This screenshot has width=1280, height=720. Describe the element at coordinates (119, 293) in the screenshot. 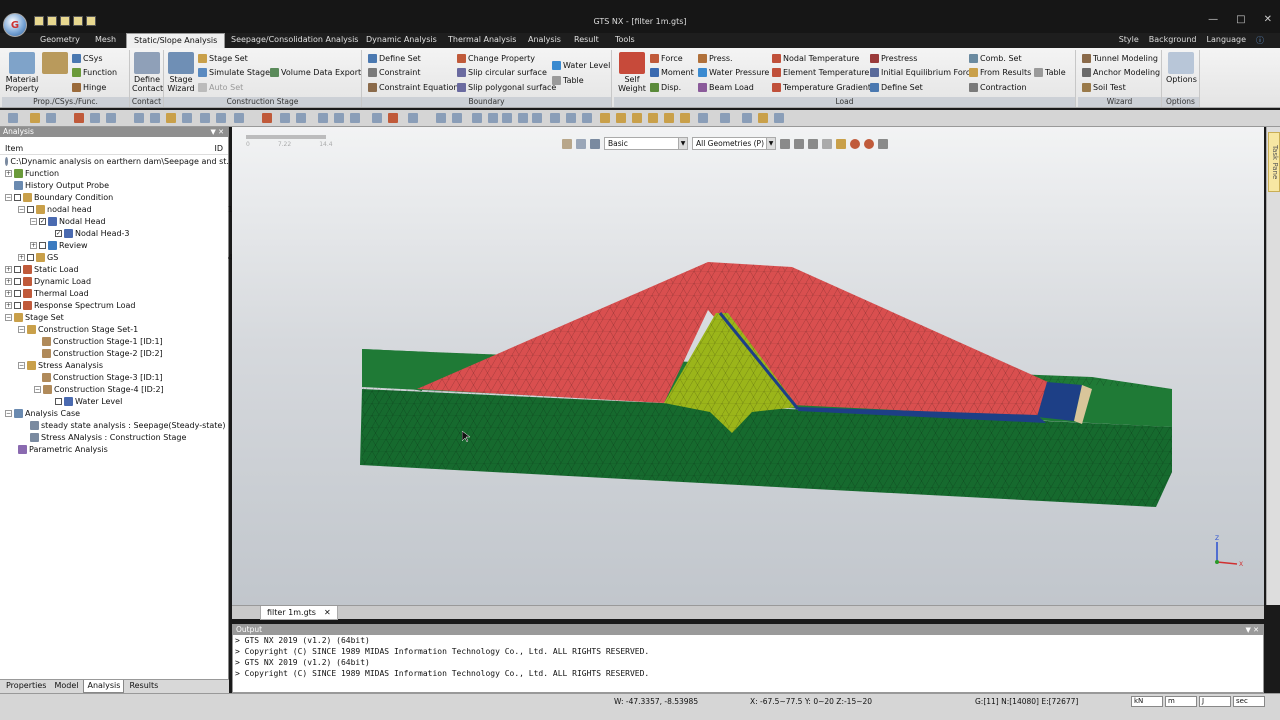

I see `tree-item-thermal-load: + Thermal Load` at that location.